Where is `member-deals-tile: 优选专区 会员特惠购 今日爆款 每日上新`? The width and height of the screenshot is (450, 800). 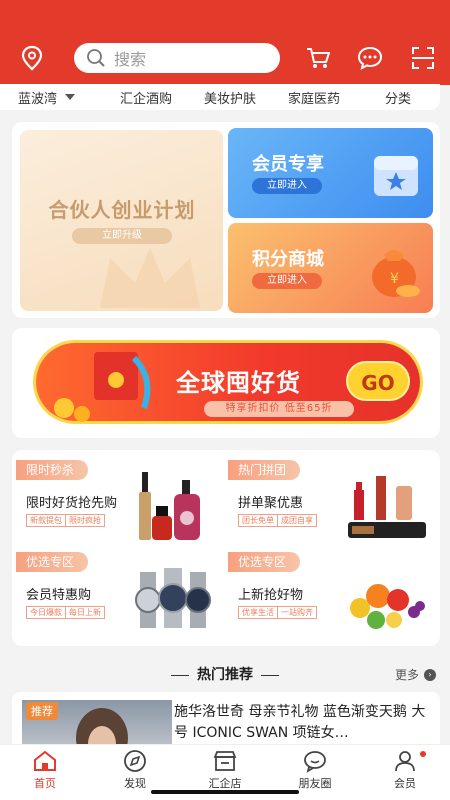 member-deals-tile: 优选专区 会员特惠购 今日爆款 每日上新 is located at coordinates (117, 592).